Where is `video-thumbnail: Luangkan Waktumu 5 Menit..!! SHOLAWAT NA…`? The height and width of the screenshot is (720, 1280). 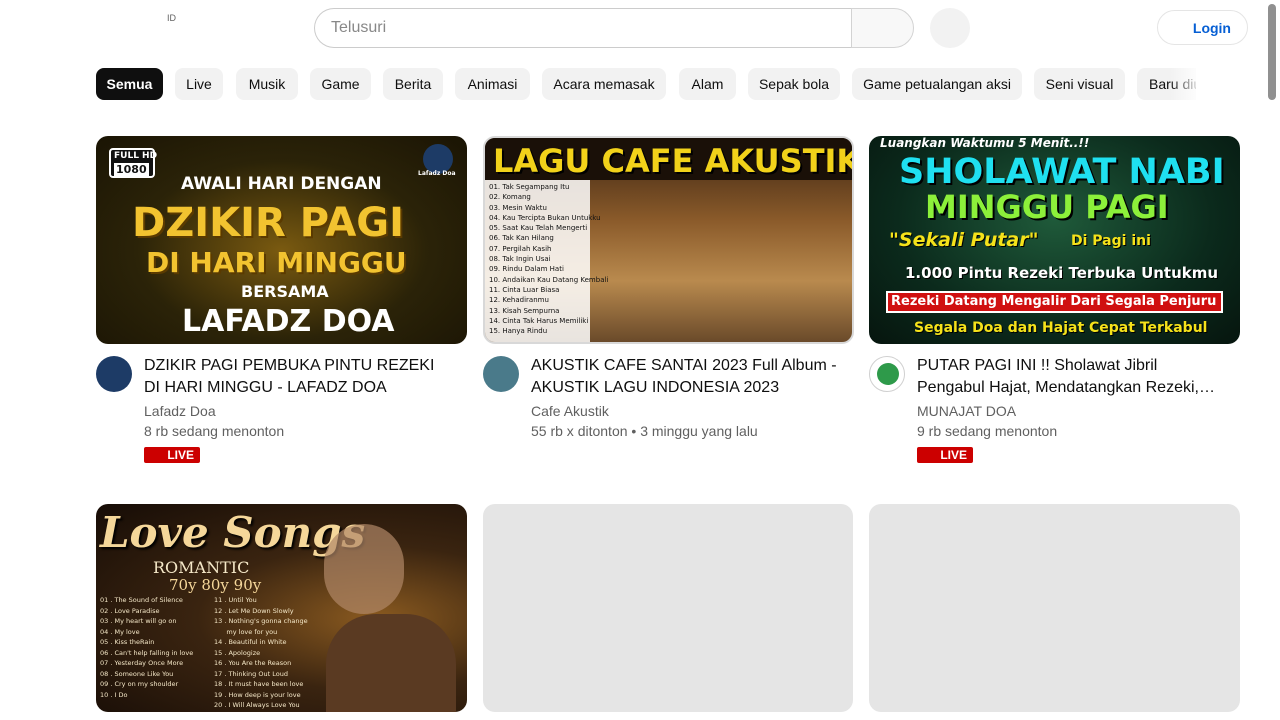 video-thumbnail: Luangkan Waktumu 5 Menit..!! SHOLAWAT NA… is located at coordinates (1054, 240).